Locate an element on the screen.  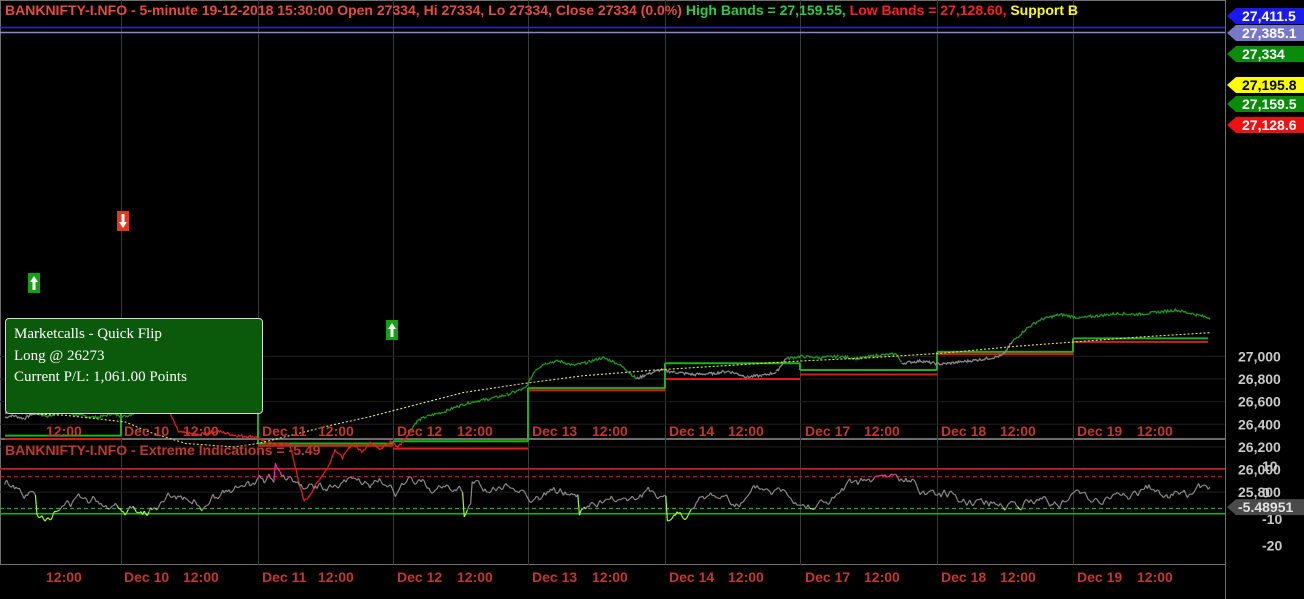
indicator-x-tick: Dec 12 is located at coordinates (419, 577).